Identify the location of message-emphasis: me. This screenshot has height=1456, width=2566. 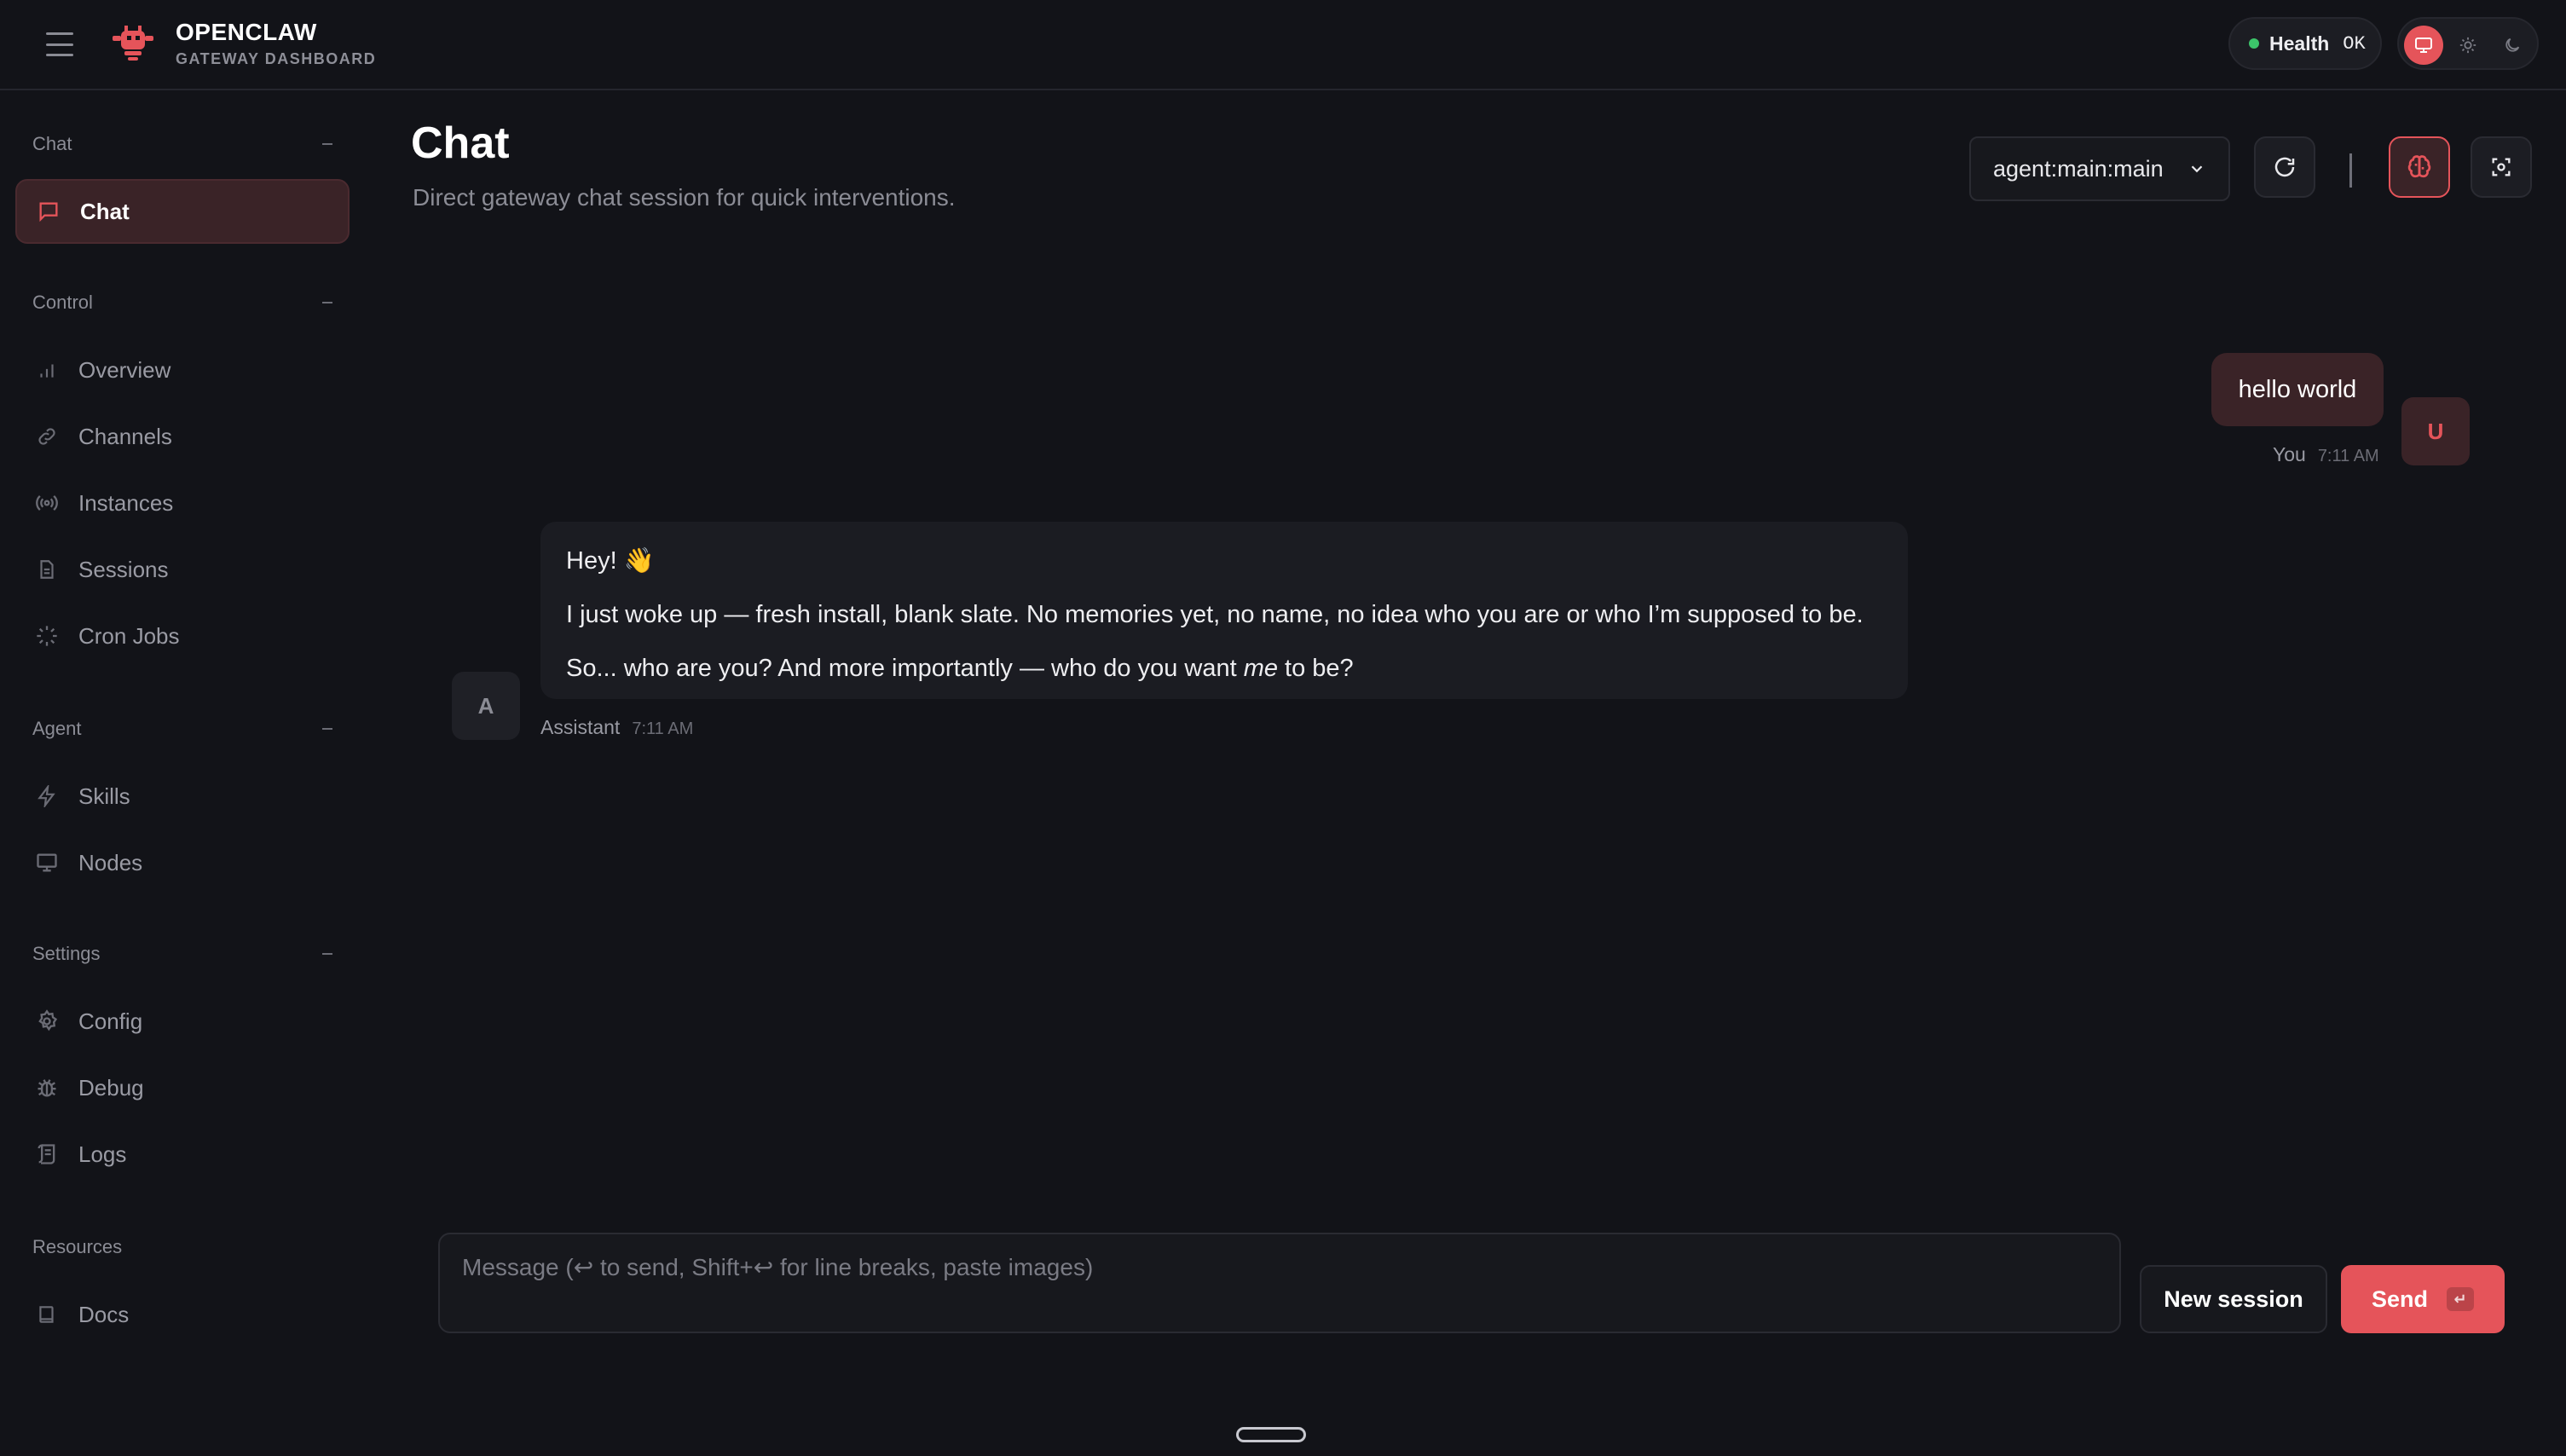
(1260, 668).